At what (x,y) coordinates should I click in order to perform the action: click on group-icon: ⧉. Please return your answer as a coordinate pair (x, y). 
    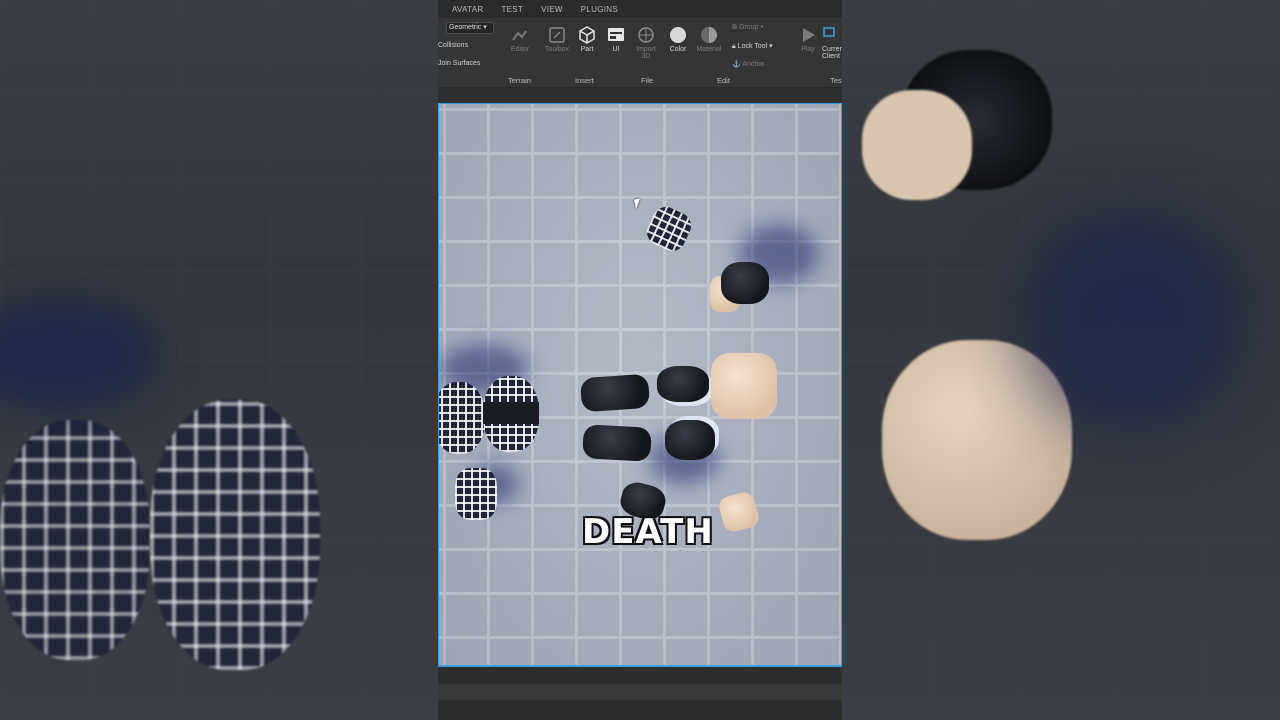
    Looking at the image, I should click on (735, 27).